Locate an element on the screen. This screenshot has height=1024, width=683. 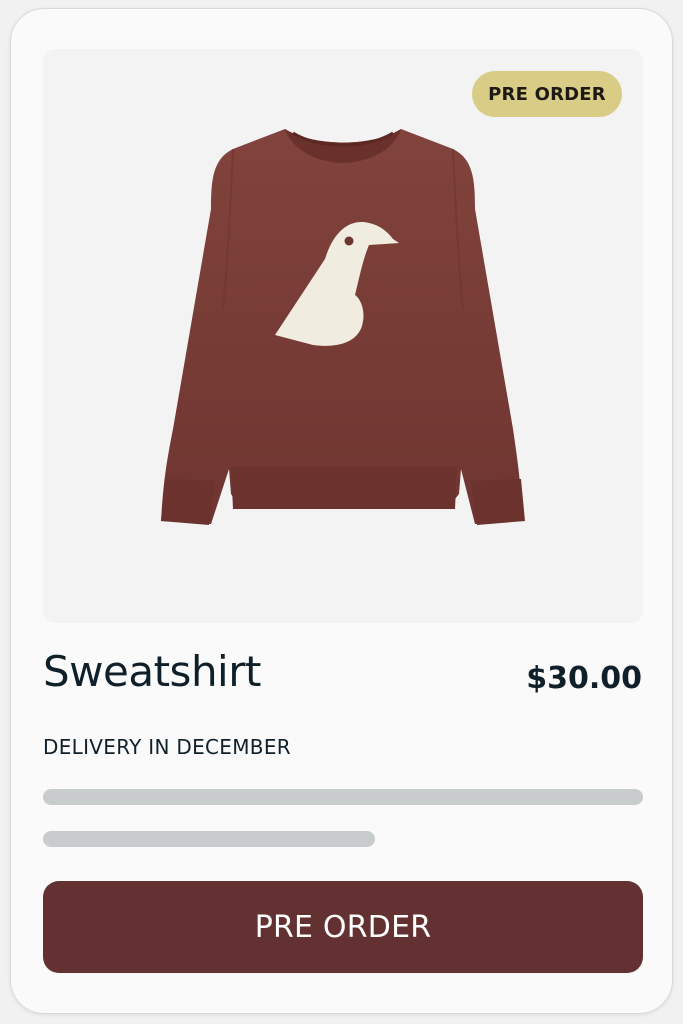
product-title: Sweatshirt is located at coordinates (152, 671).